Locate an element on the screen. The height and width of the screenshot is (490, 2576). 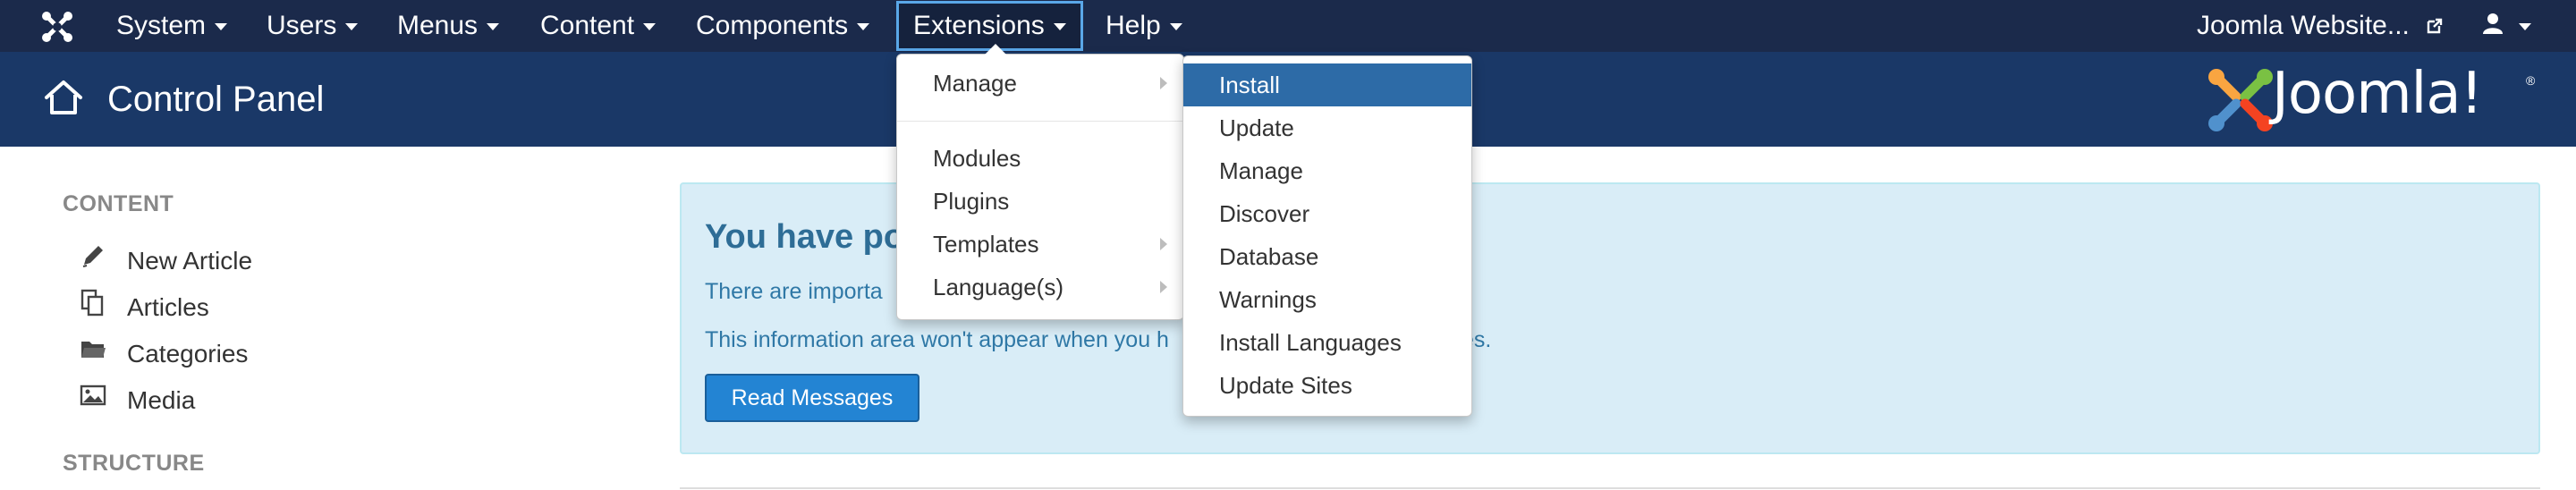
page-title: Control Panel is located at coordinates (216, 99).